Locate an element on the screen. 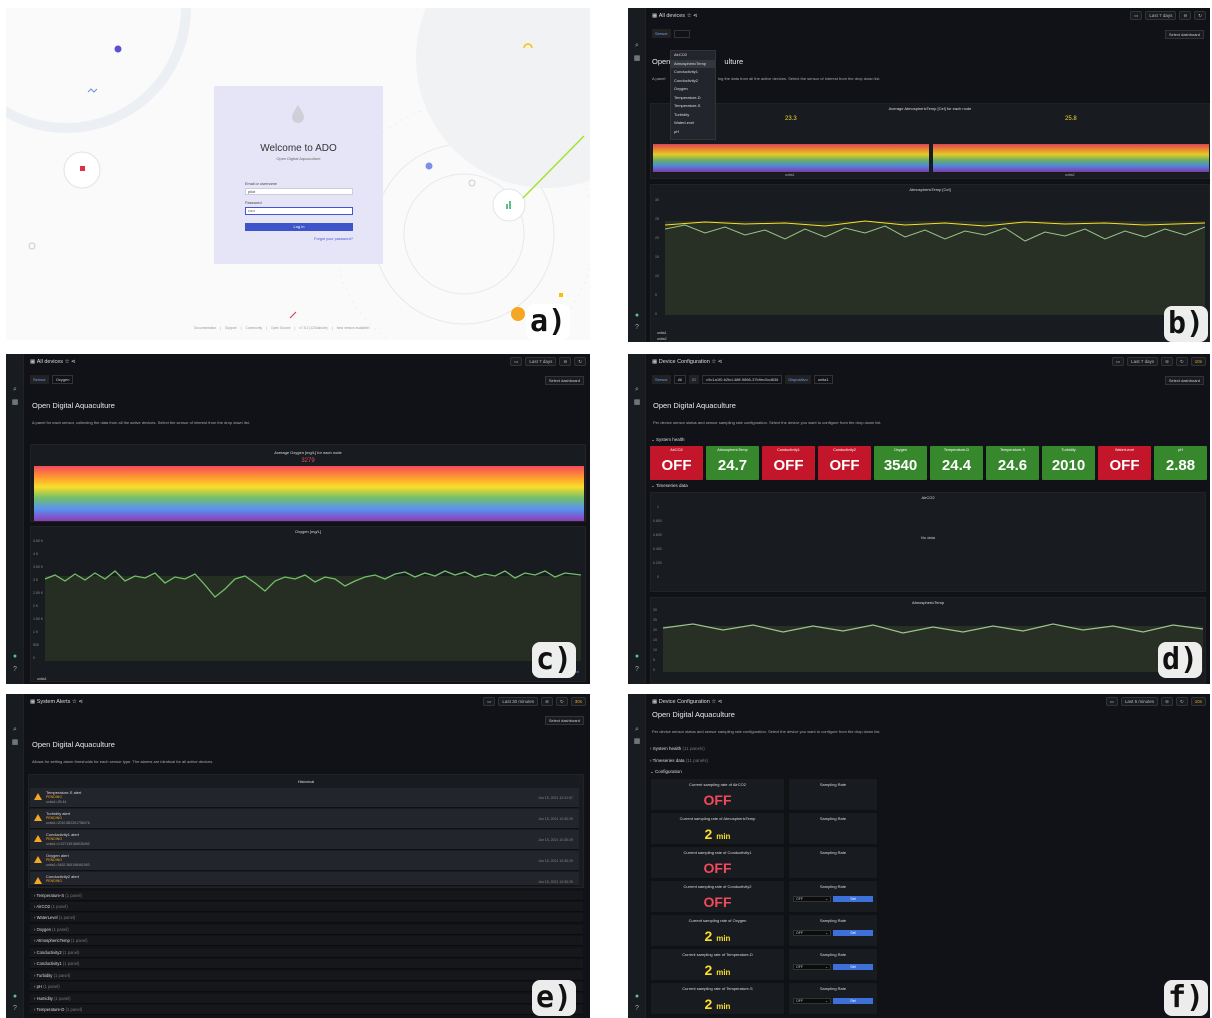  row-group: › WaterLevel (1 panel) is located at coordinates (306, 918).